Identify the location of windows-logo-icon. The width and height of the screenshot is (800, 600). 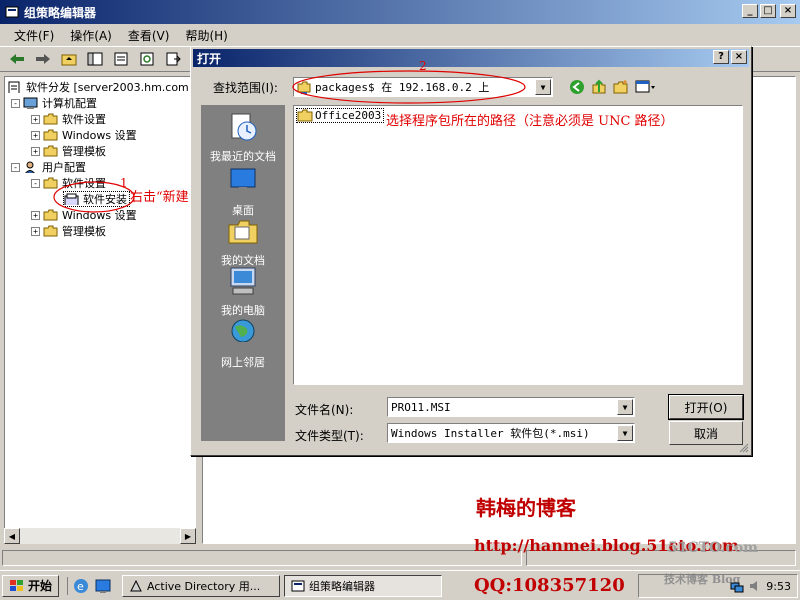
(16, 585).